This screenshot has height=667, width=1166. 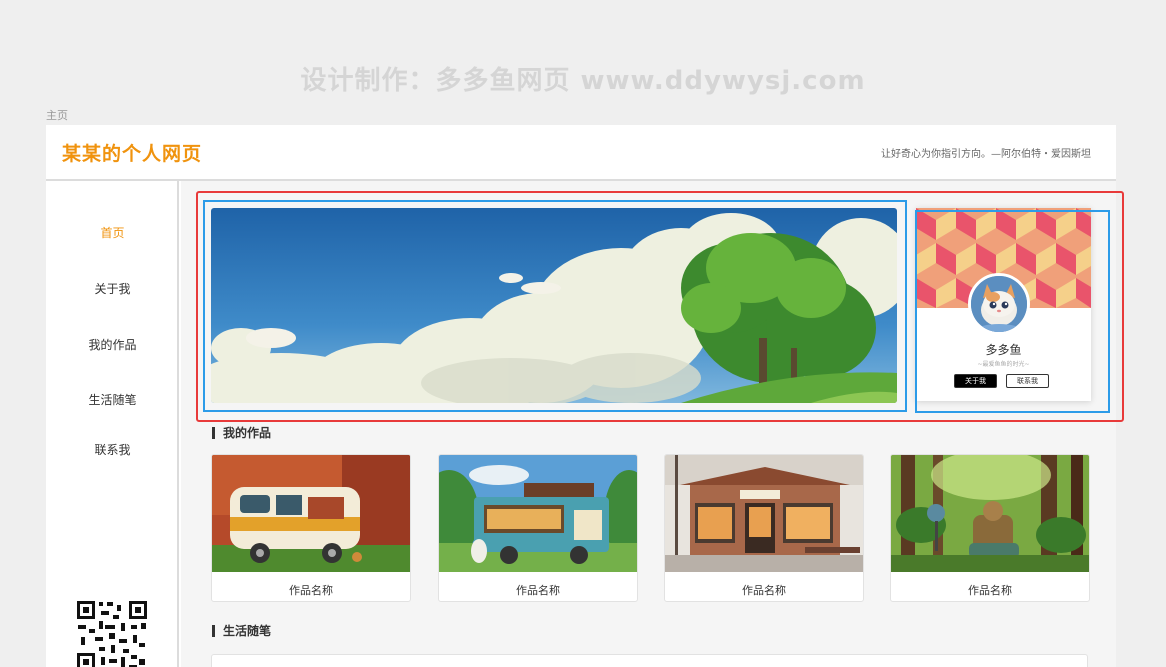 What do you see at coordinates (581, 153) in the screenshot?
I see `site-header: 某某的个人网页 让好奇心为你指引方向。—阿尔伯特・爱因斯坦` at bounding box center [581, 153].